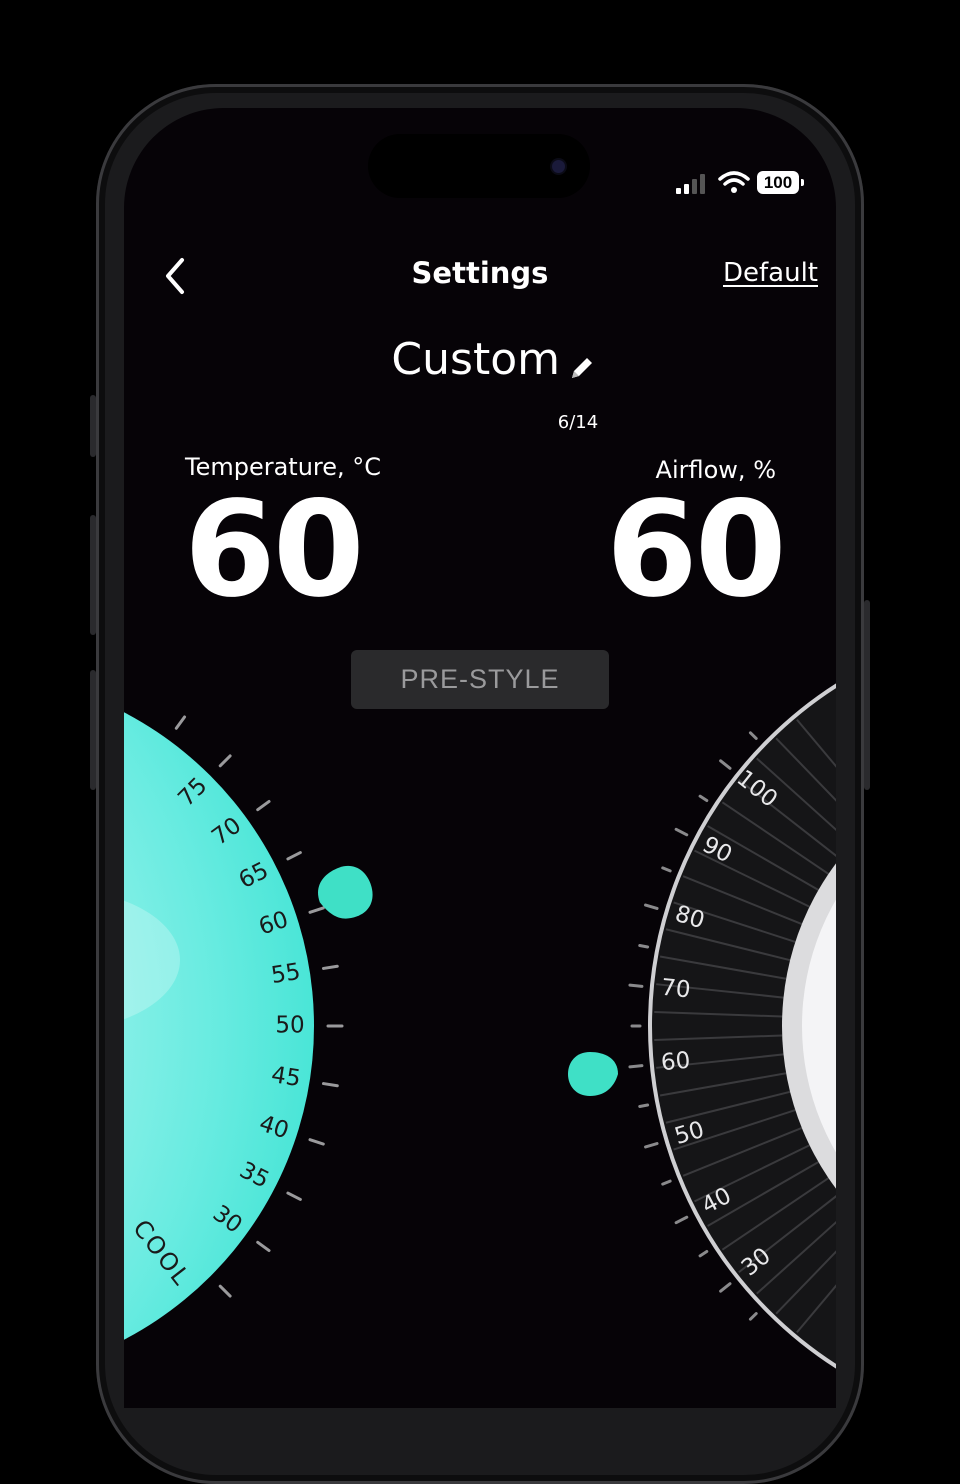  What do you see at coordinates (285, 1077) in the screenshot?
I see `temperature-tick-label: 45` at bounding box center [285, 1077].